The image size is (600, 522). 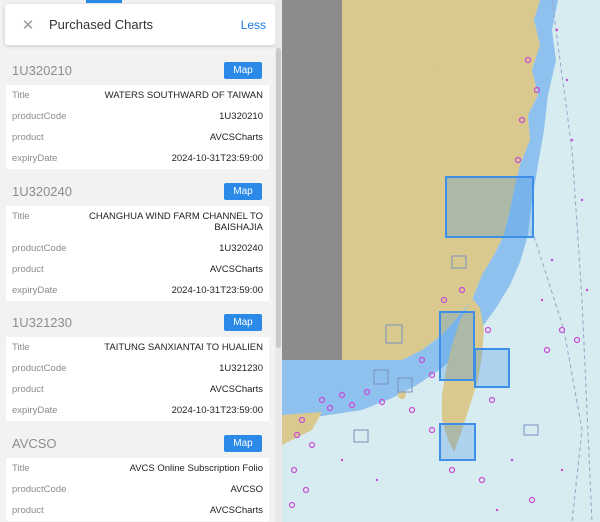 I want to click on panel-header: ✕ Purchased Charts Less, so click(x=140, y=24).